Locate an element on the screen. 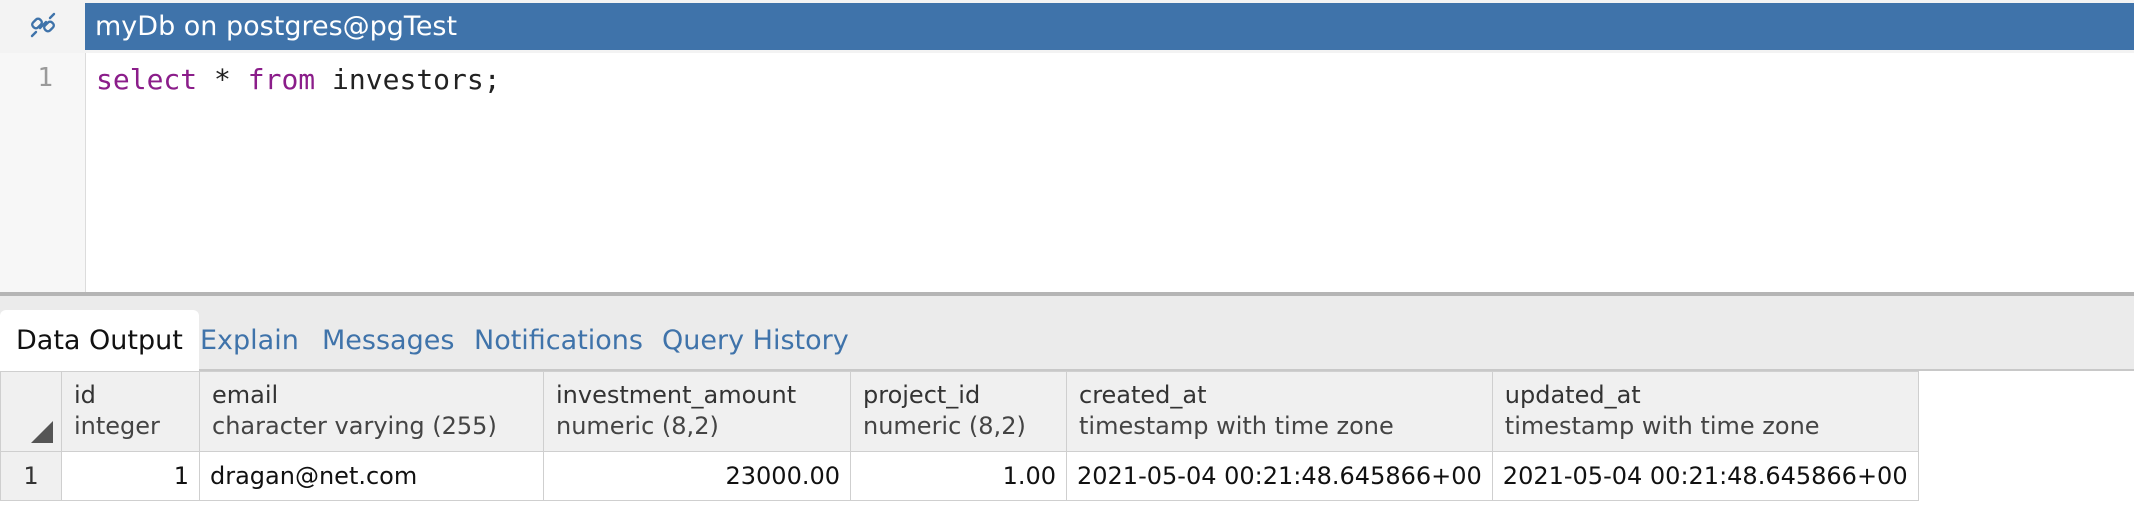  column-header-created-at: created_at timestamp with time zone is located at coordinates (1279, 411).